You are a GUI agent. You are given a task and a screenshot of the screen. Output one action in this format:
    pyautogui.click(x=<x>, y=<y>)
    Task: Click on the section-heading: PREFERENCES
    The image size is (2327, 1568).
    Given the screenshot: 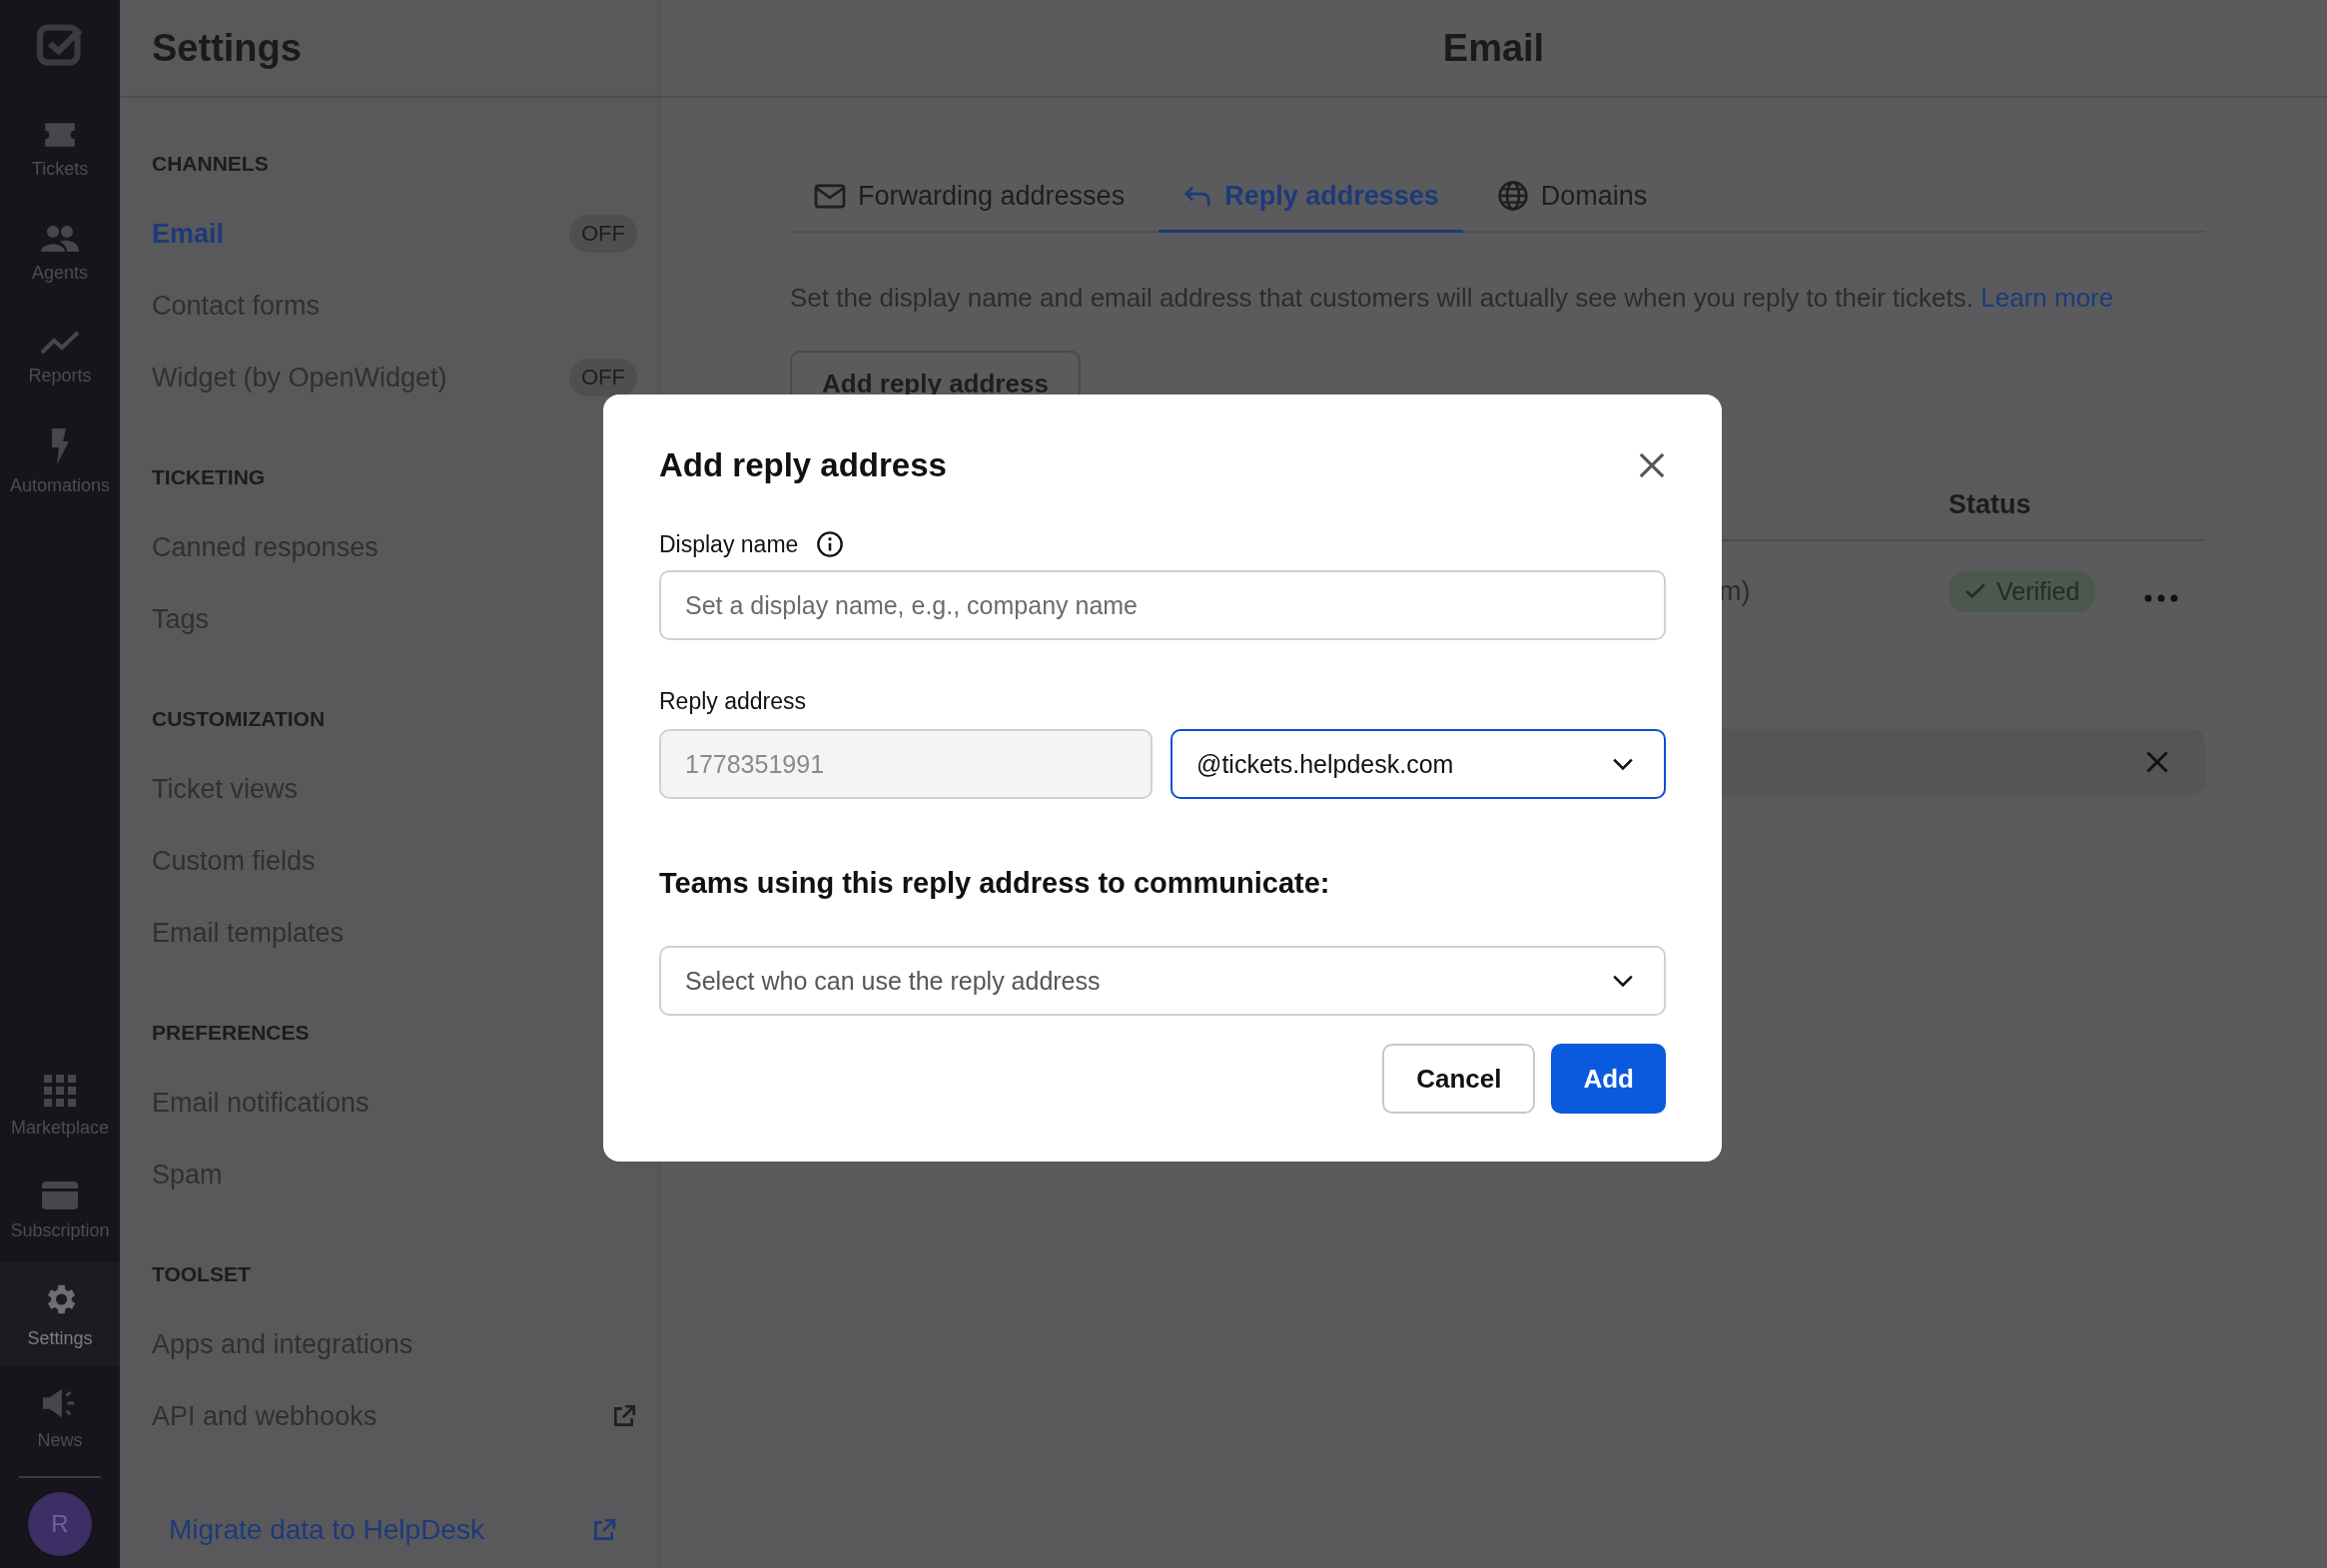 What is the action you would take?
    pyautogui.click(x=231, y=1033)
    